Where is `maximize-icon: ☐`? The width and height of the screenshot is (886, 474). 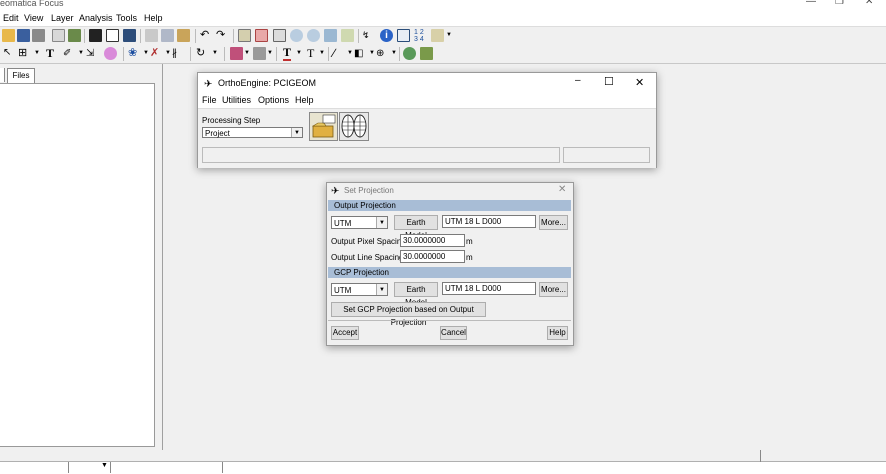 maximize-icon: ☐ is located at coordinates (609, 81).